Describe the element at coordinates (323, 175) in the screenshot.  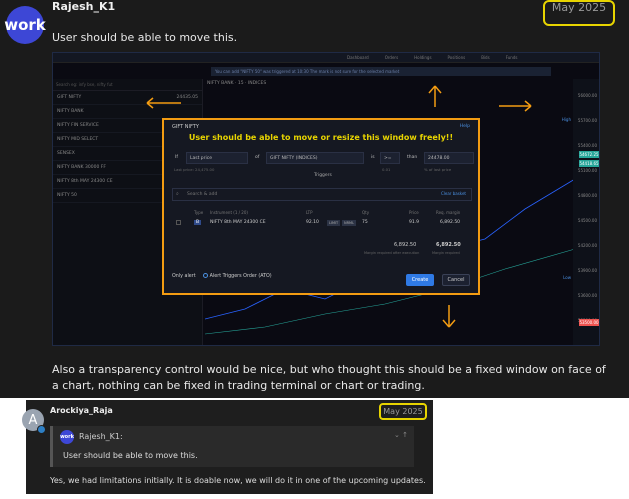
I see `triggers-label: Triggers` at that location.